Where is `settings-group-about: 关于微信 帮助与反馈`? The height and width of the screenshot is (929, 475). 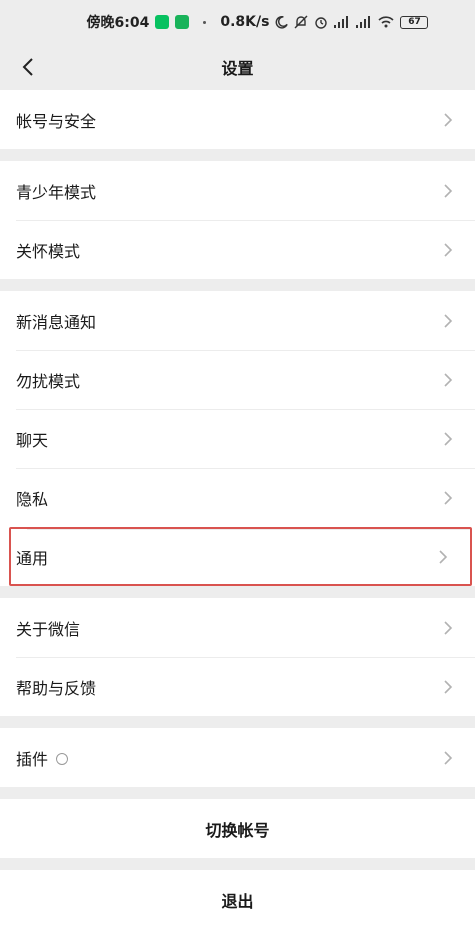 settings-group-about: 关于微信 帮助与反馈 is located at coordinates (237, 657).